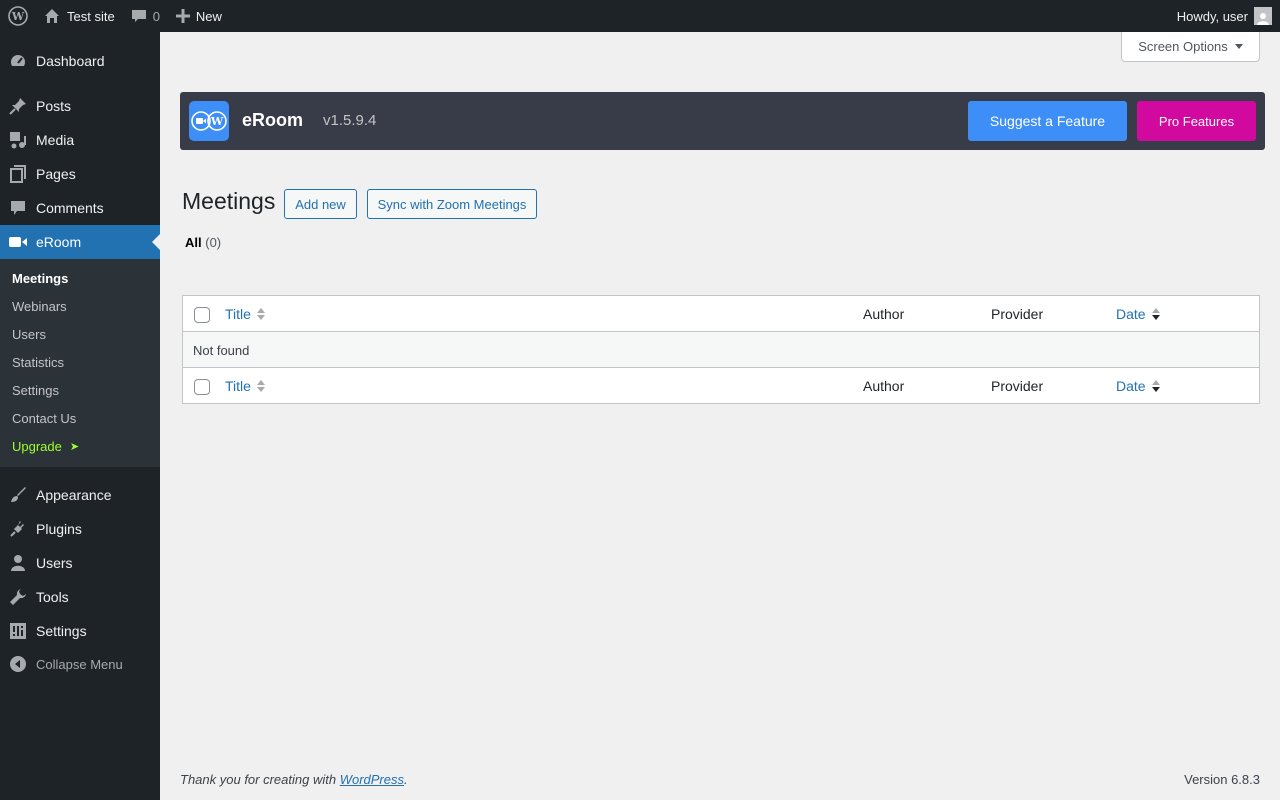  What do you see at coordinates (372, 779) in the screenshot?
I see `wordpress-link: WordPress` at bounding box center [372, 779].